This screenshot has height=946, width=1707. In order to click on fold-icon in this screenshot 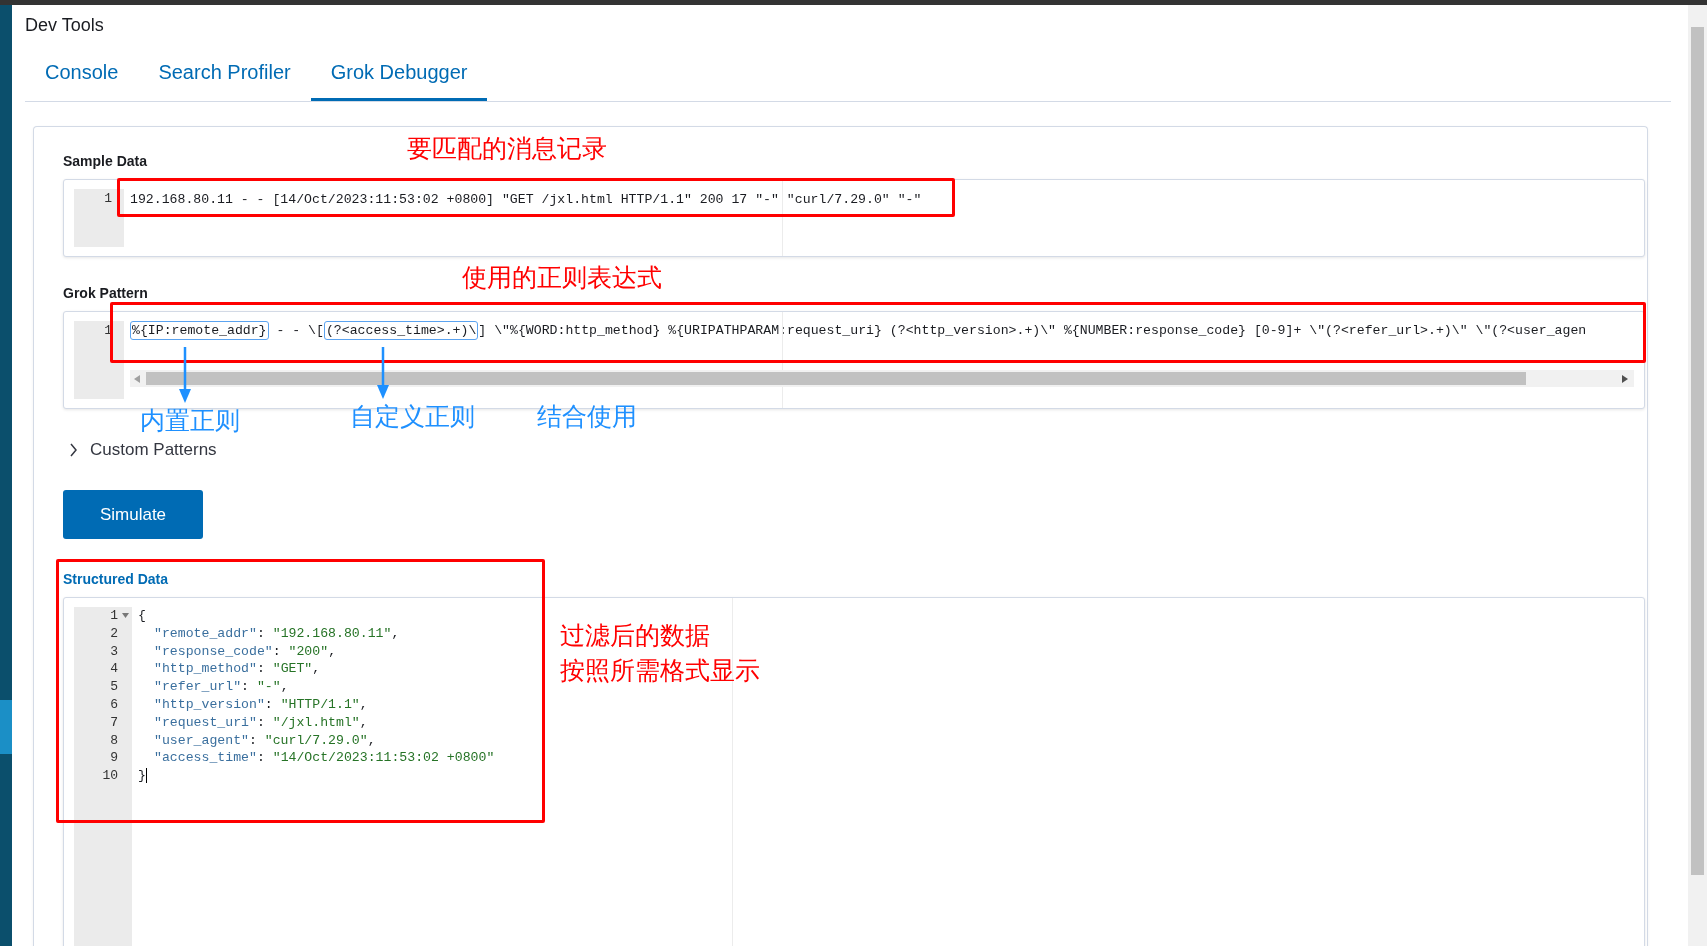, I will do `click(125, 615)`.